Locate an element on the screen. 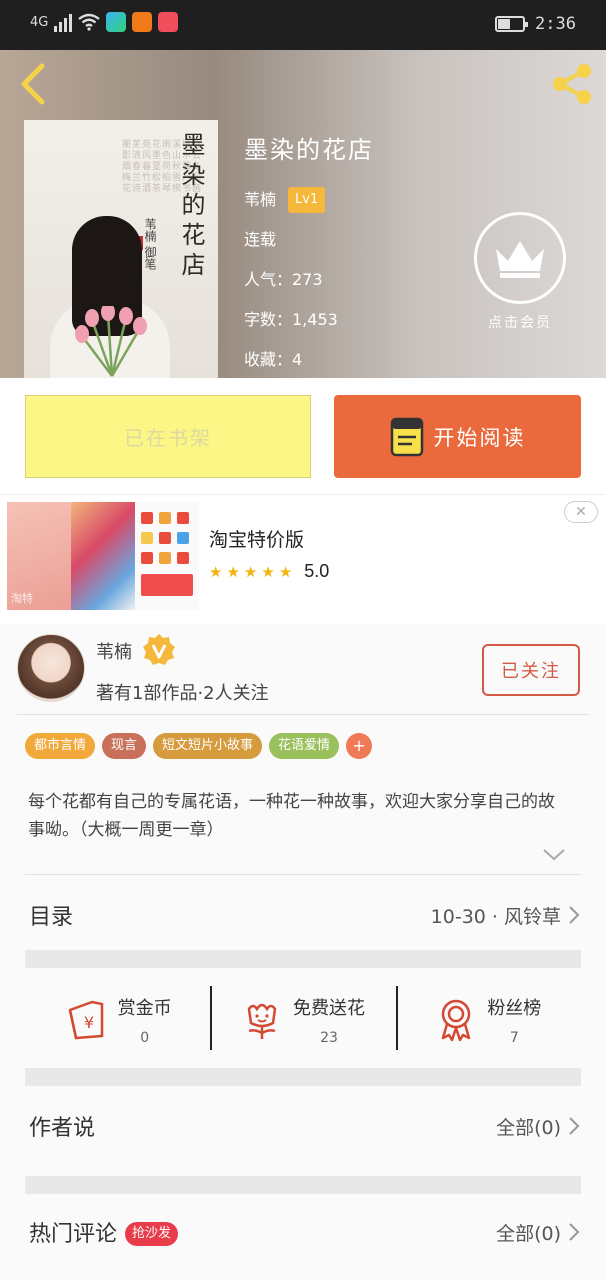 The height and width of the screenshot is (1280, 606). cover-tulips is located at coordinates (111, 341).